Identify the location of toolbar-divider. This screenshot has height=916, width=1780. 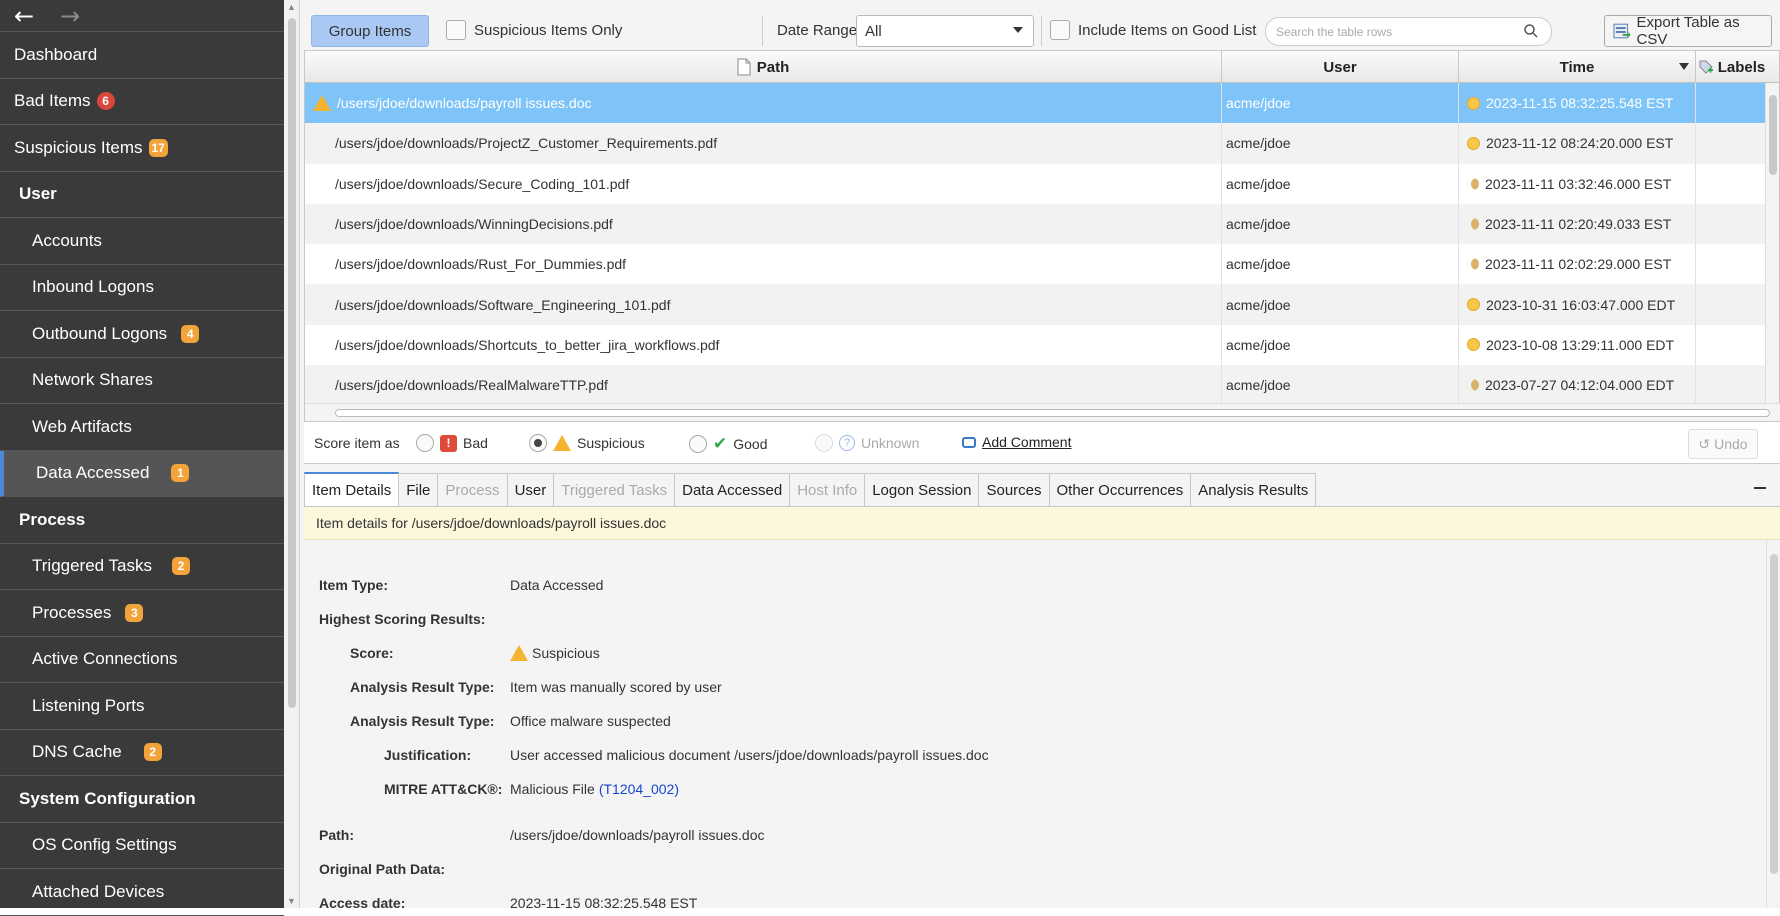
(1041, 31).